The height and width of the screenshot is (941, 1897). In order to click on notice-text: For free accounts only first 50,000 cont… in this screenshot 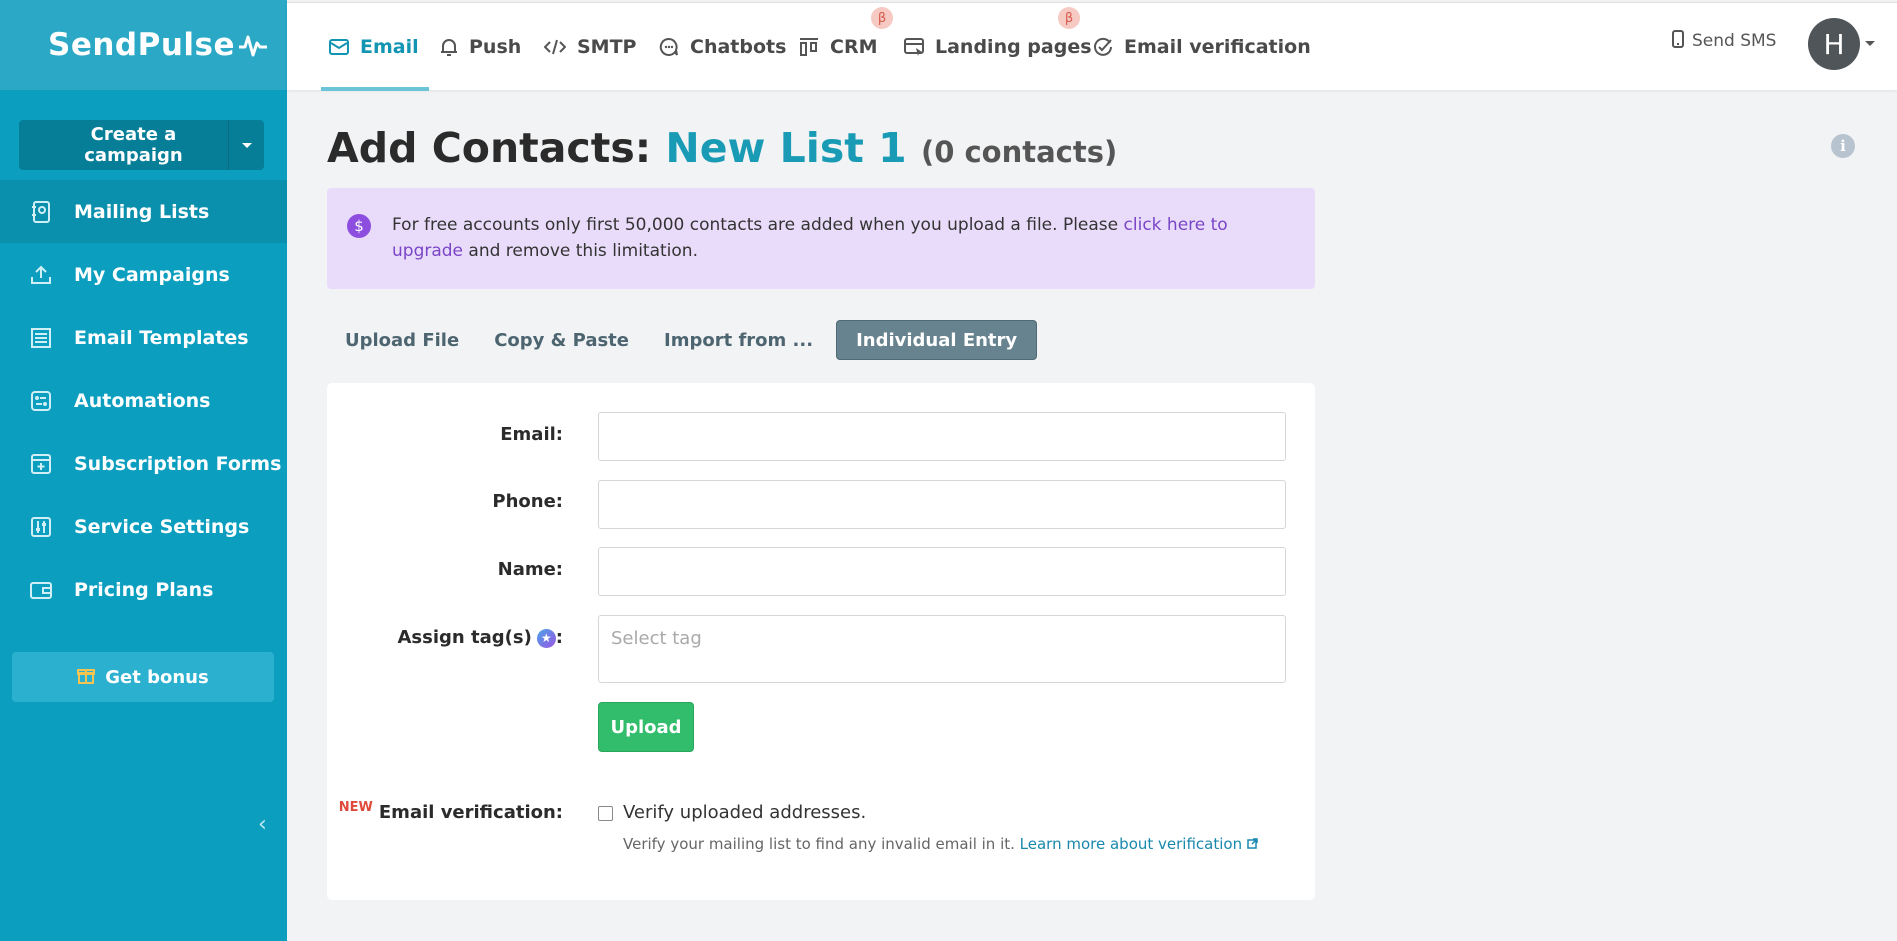, I will do `click(758, 225)`.